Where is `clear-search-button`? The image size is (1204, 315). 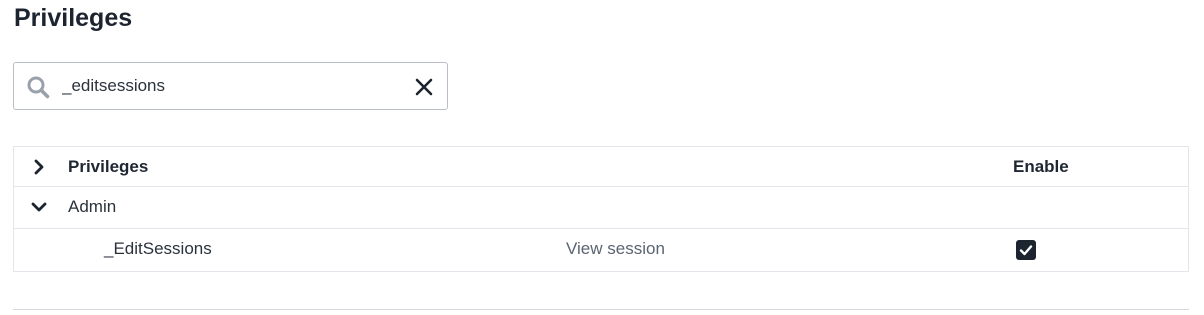 clear-search-button is located at coordinates (424, 87).